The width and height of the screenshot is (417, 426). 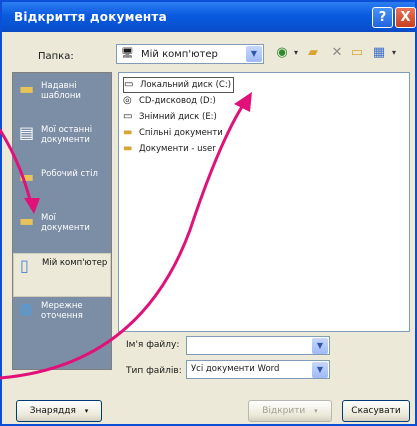 I want to click on open-button: Відкрити ▾, so click(x=290, y=411).